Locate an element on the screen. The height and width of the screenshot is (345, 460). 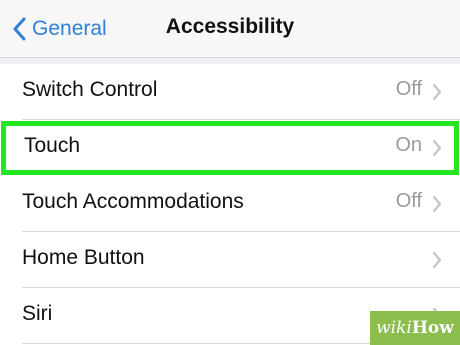
wikihow-watermark: wiki How is located at coordinates (415, 328).